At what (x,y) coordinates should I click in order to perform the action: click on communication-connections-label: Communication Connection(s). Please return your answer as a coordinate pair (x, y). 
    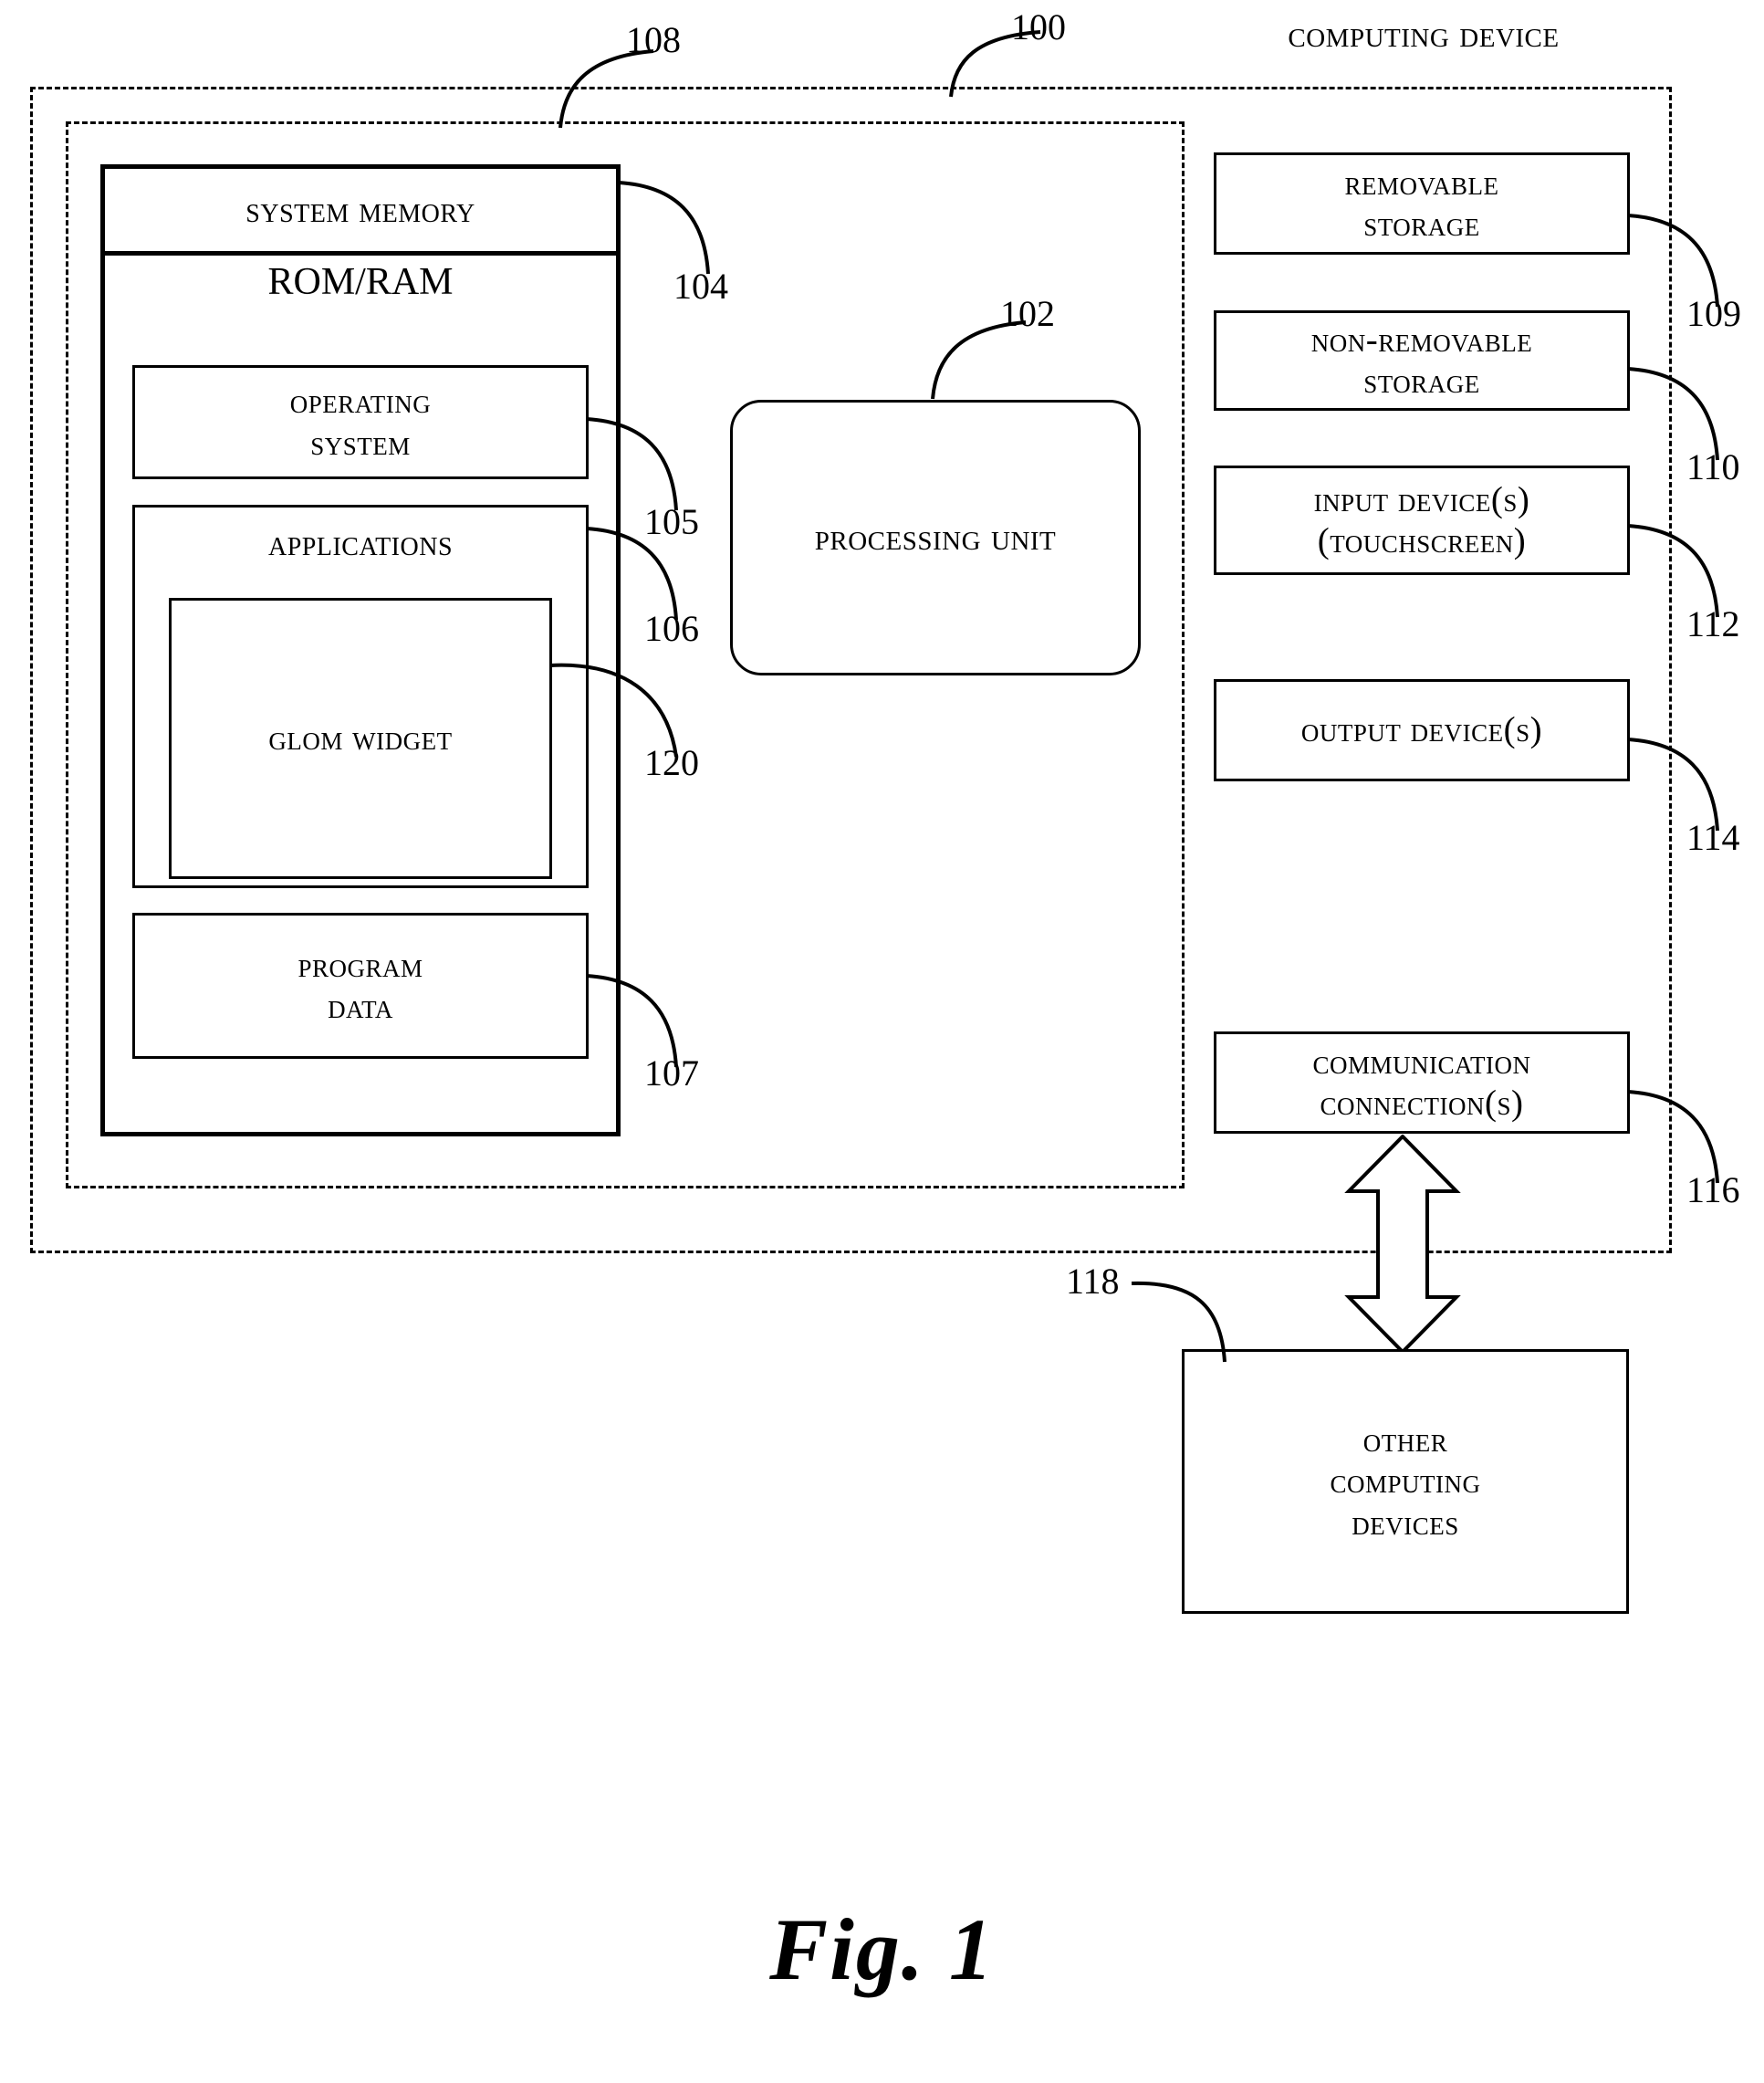
    Looking at the image, I should click on (1421, 1083).